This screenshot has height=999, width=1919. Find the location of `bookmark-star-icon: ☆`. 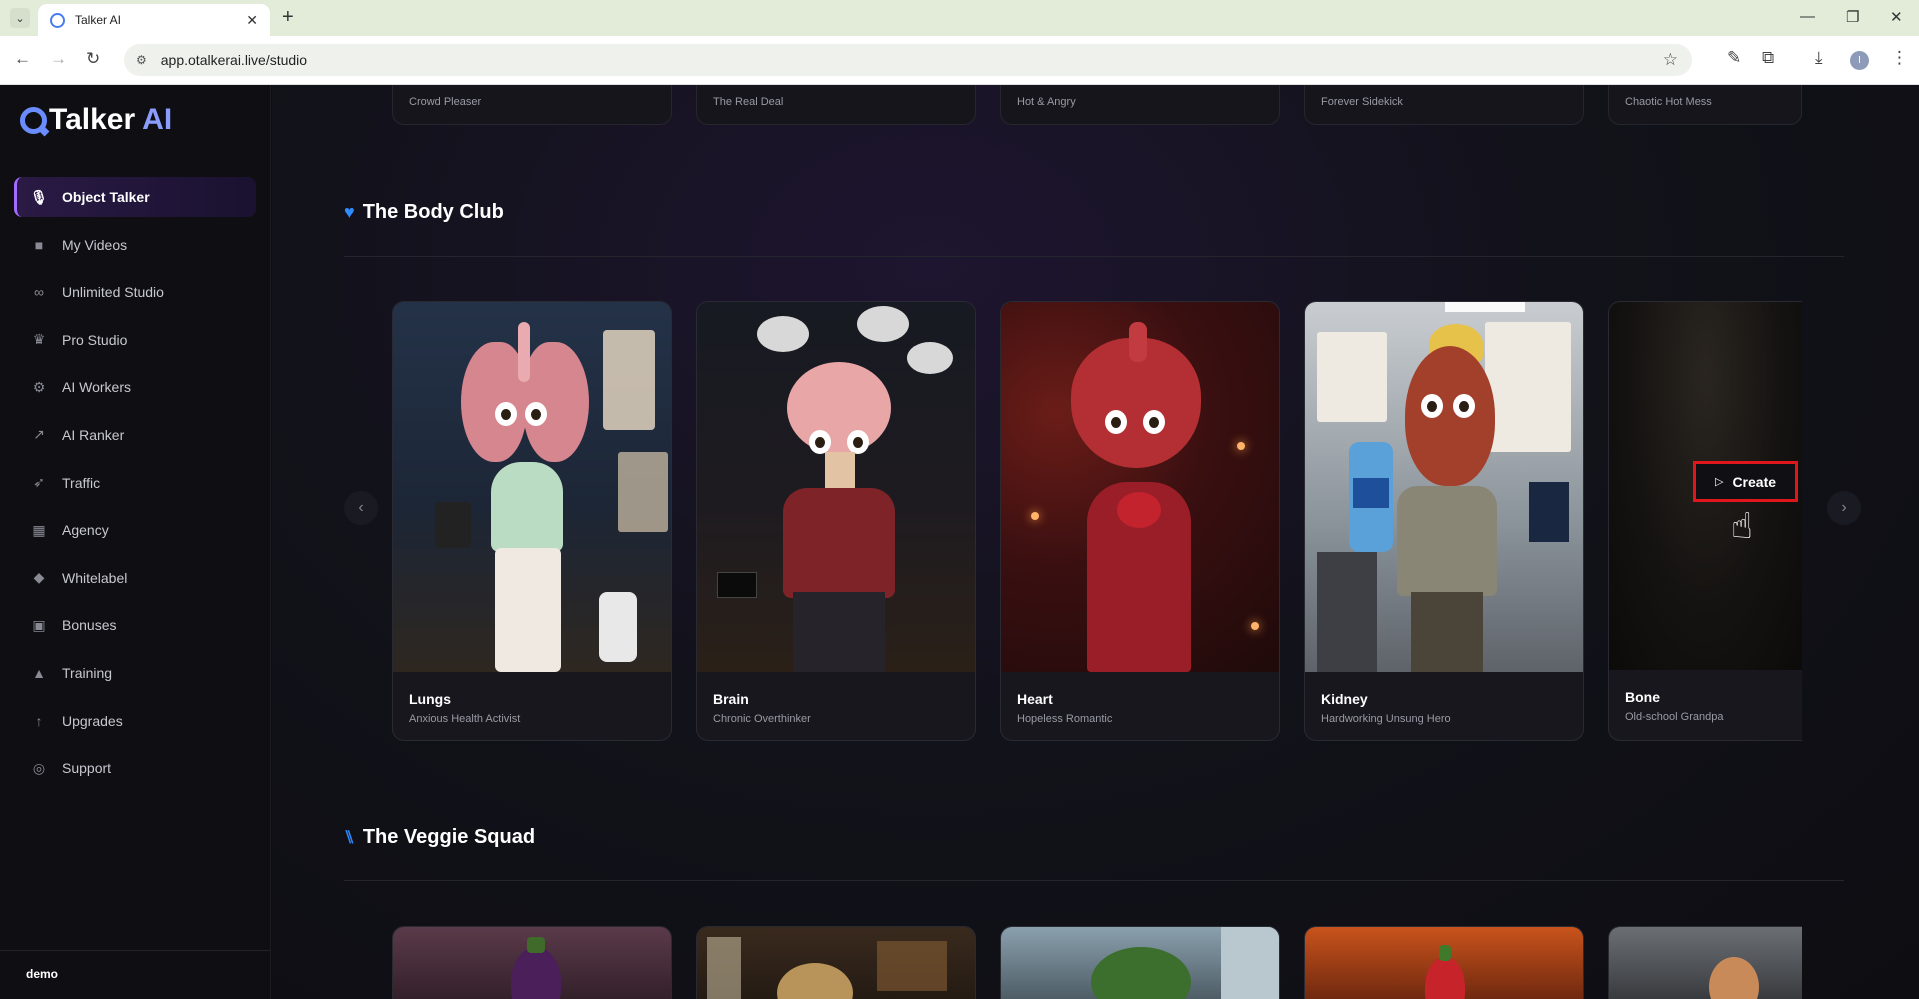

bookmark-star-icon: ☆ is located at coordinates (1670, 60).